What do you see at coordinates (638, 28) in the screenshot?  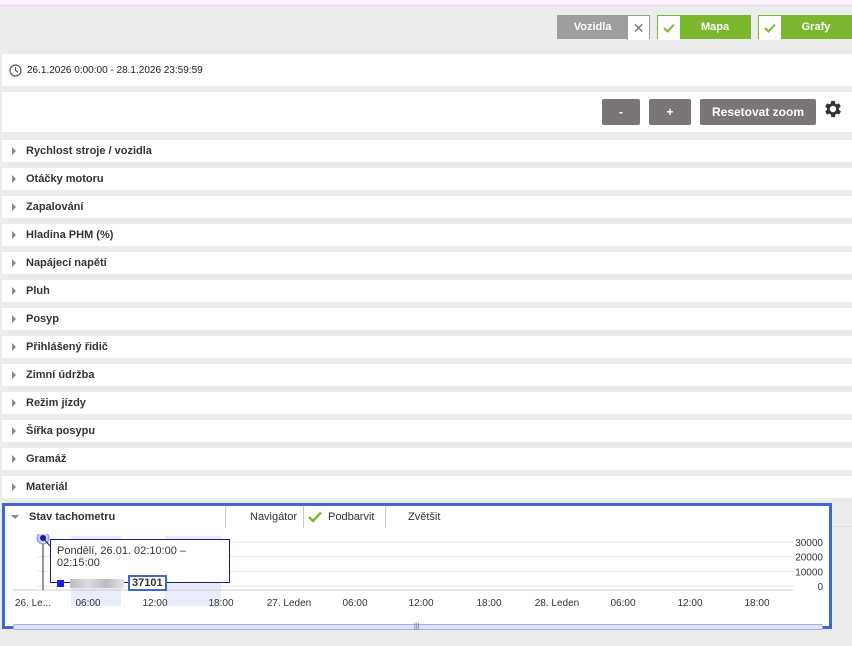 I see `close-icon: ✕` at bounding box center [638, 28].